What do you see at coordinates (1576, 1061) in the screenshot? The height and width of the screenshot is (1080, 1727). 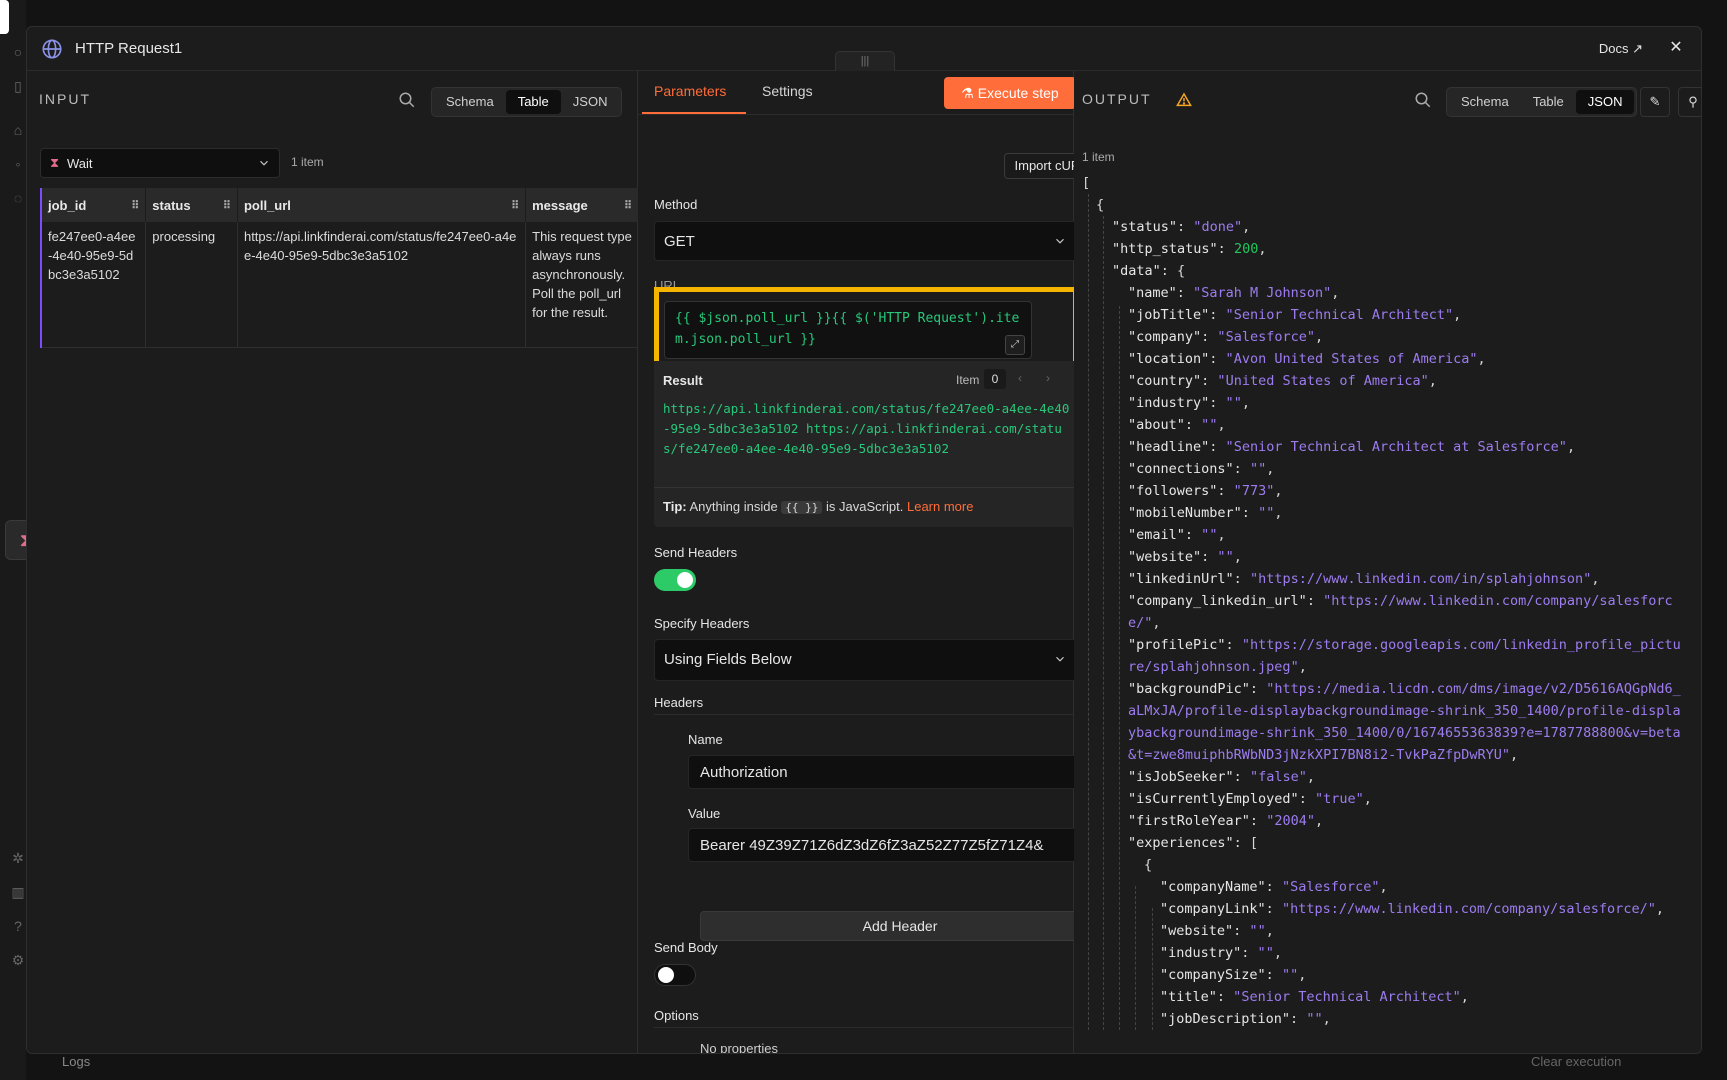 I see `clear-execution-button: Clear execution` at bounding box center [1576, 1061].